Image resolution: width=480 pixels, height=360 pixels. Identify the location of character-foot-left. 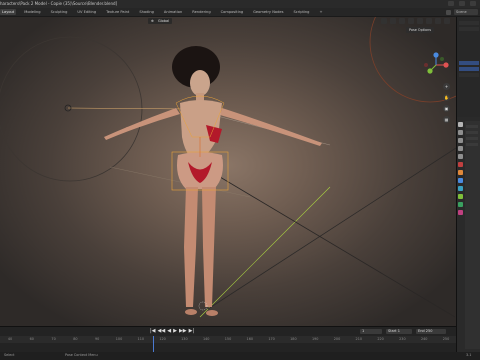
(191, 312).